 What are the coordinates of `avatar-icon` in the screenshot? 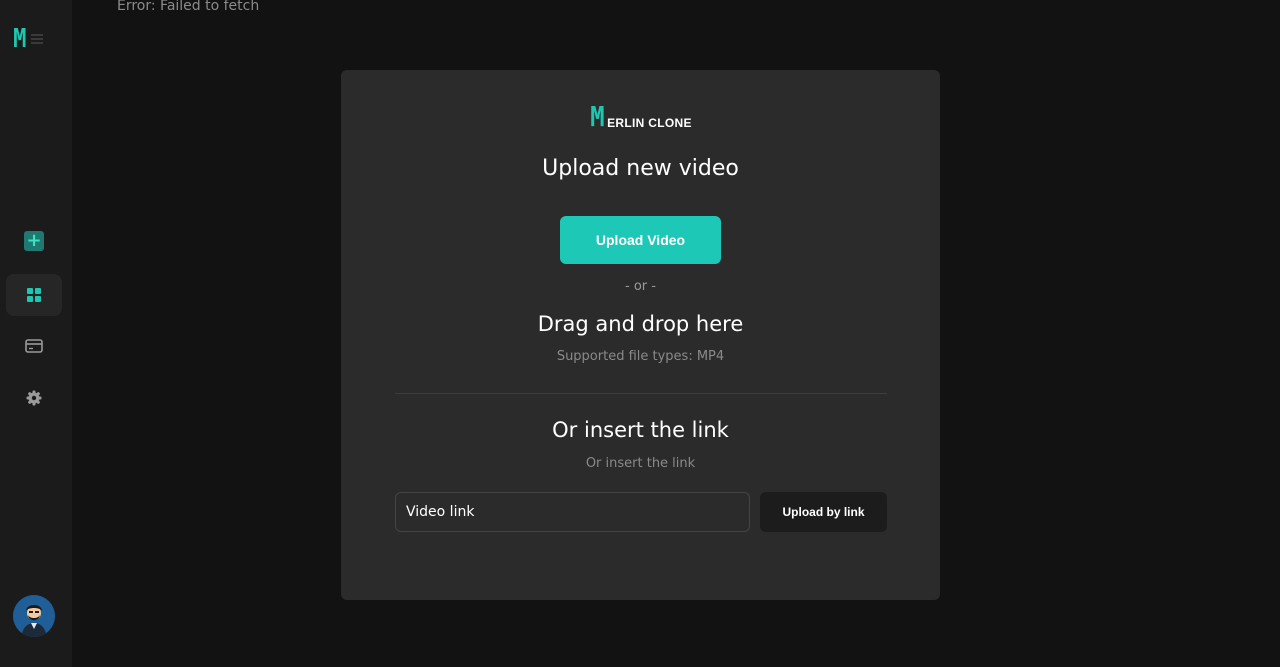 It's located at (34, 616).